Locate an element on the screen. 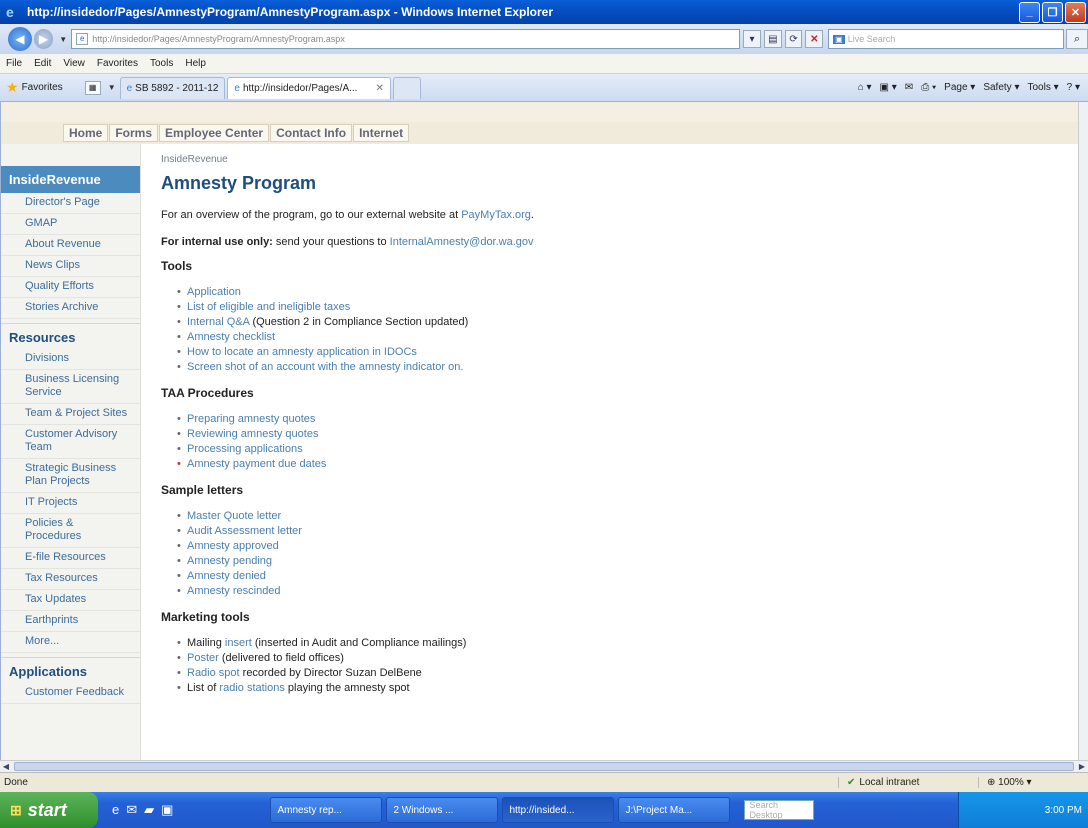 This screenshot has height=828, width=1088. taa-link: Processing applications is located at coordinates (245, 449).